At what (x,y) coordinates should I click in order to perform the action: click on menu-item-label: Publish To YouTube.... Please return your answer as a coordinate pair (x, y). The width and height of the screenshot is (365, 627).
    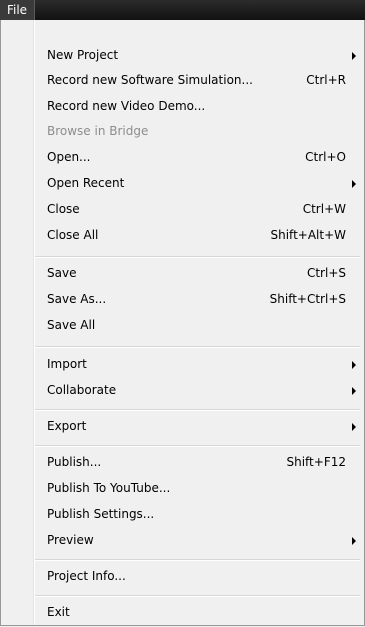
    Looking at the image, I should click on (109, 488).